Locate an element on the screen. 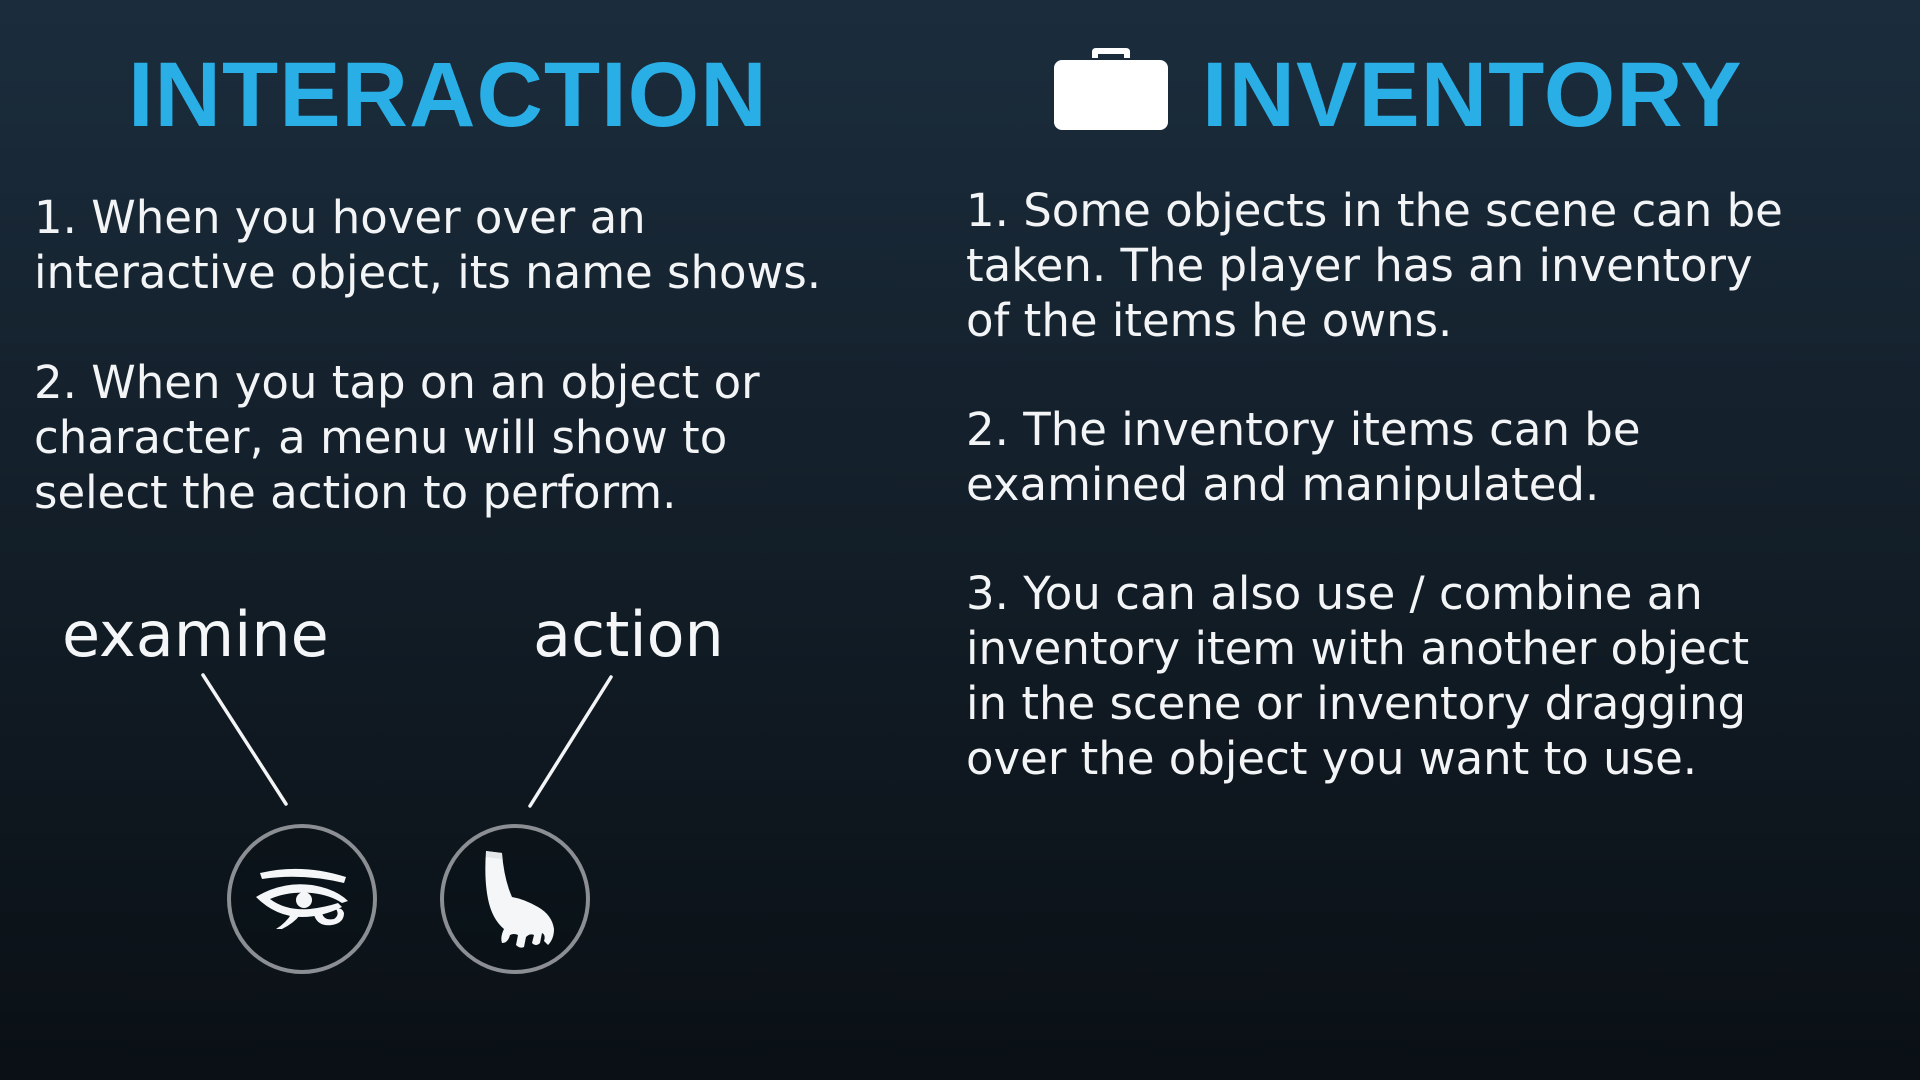 This screenshot has height=1080, width=1920. grabbing-hand-icon is located at coordinates (519, 899).